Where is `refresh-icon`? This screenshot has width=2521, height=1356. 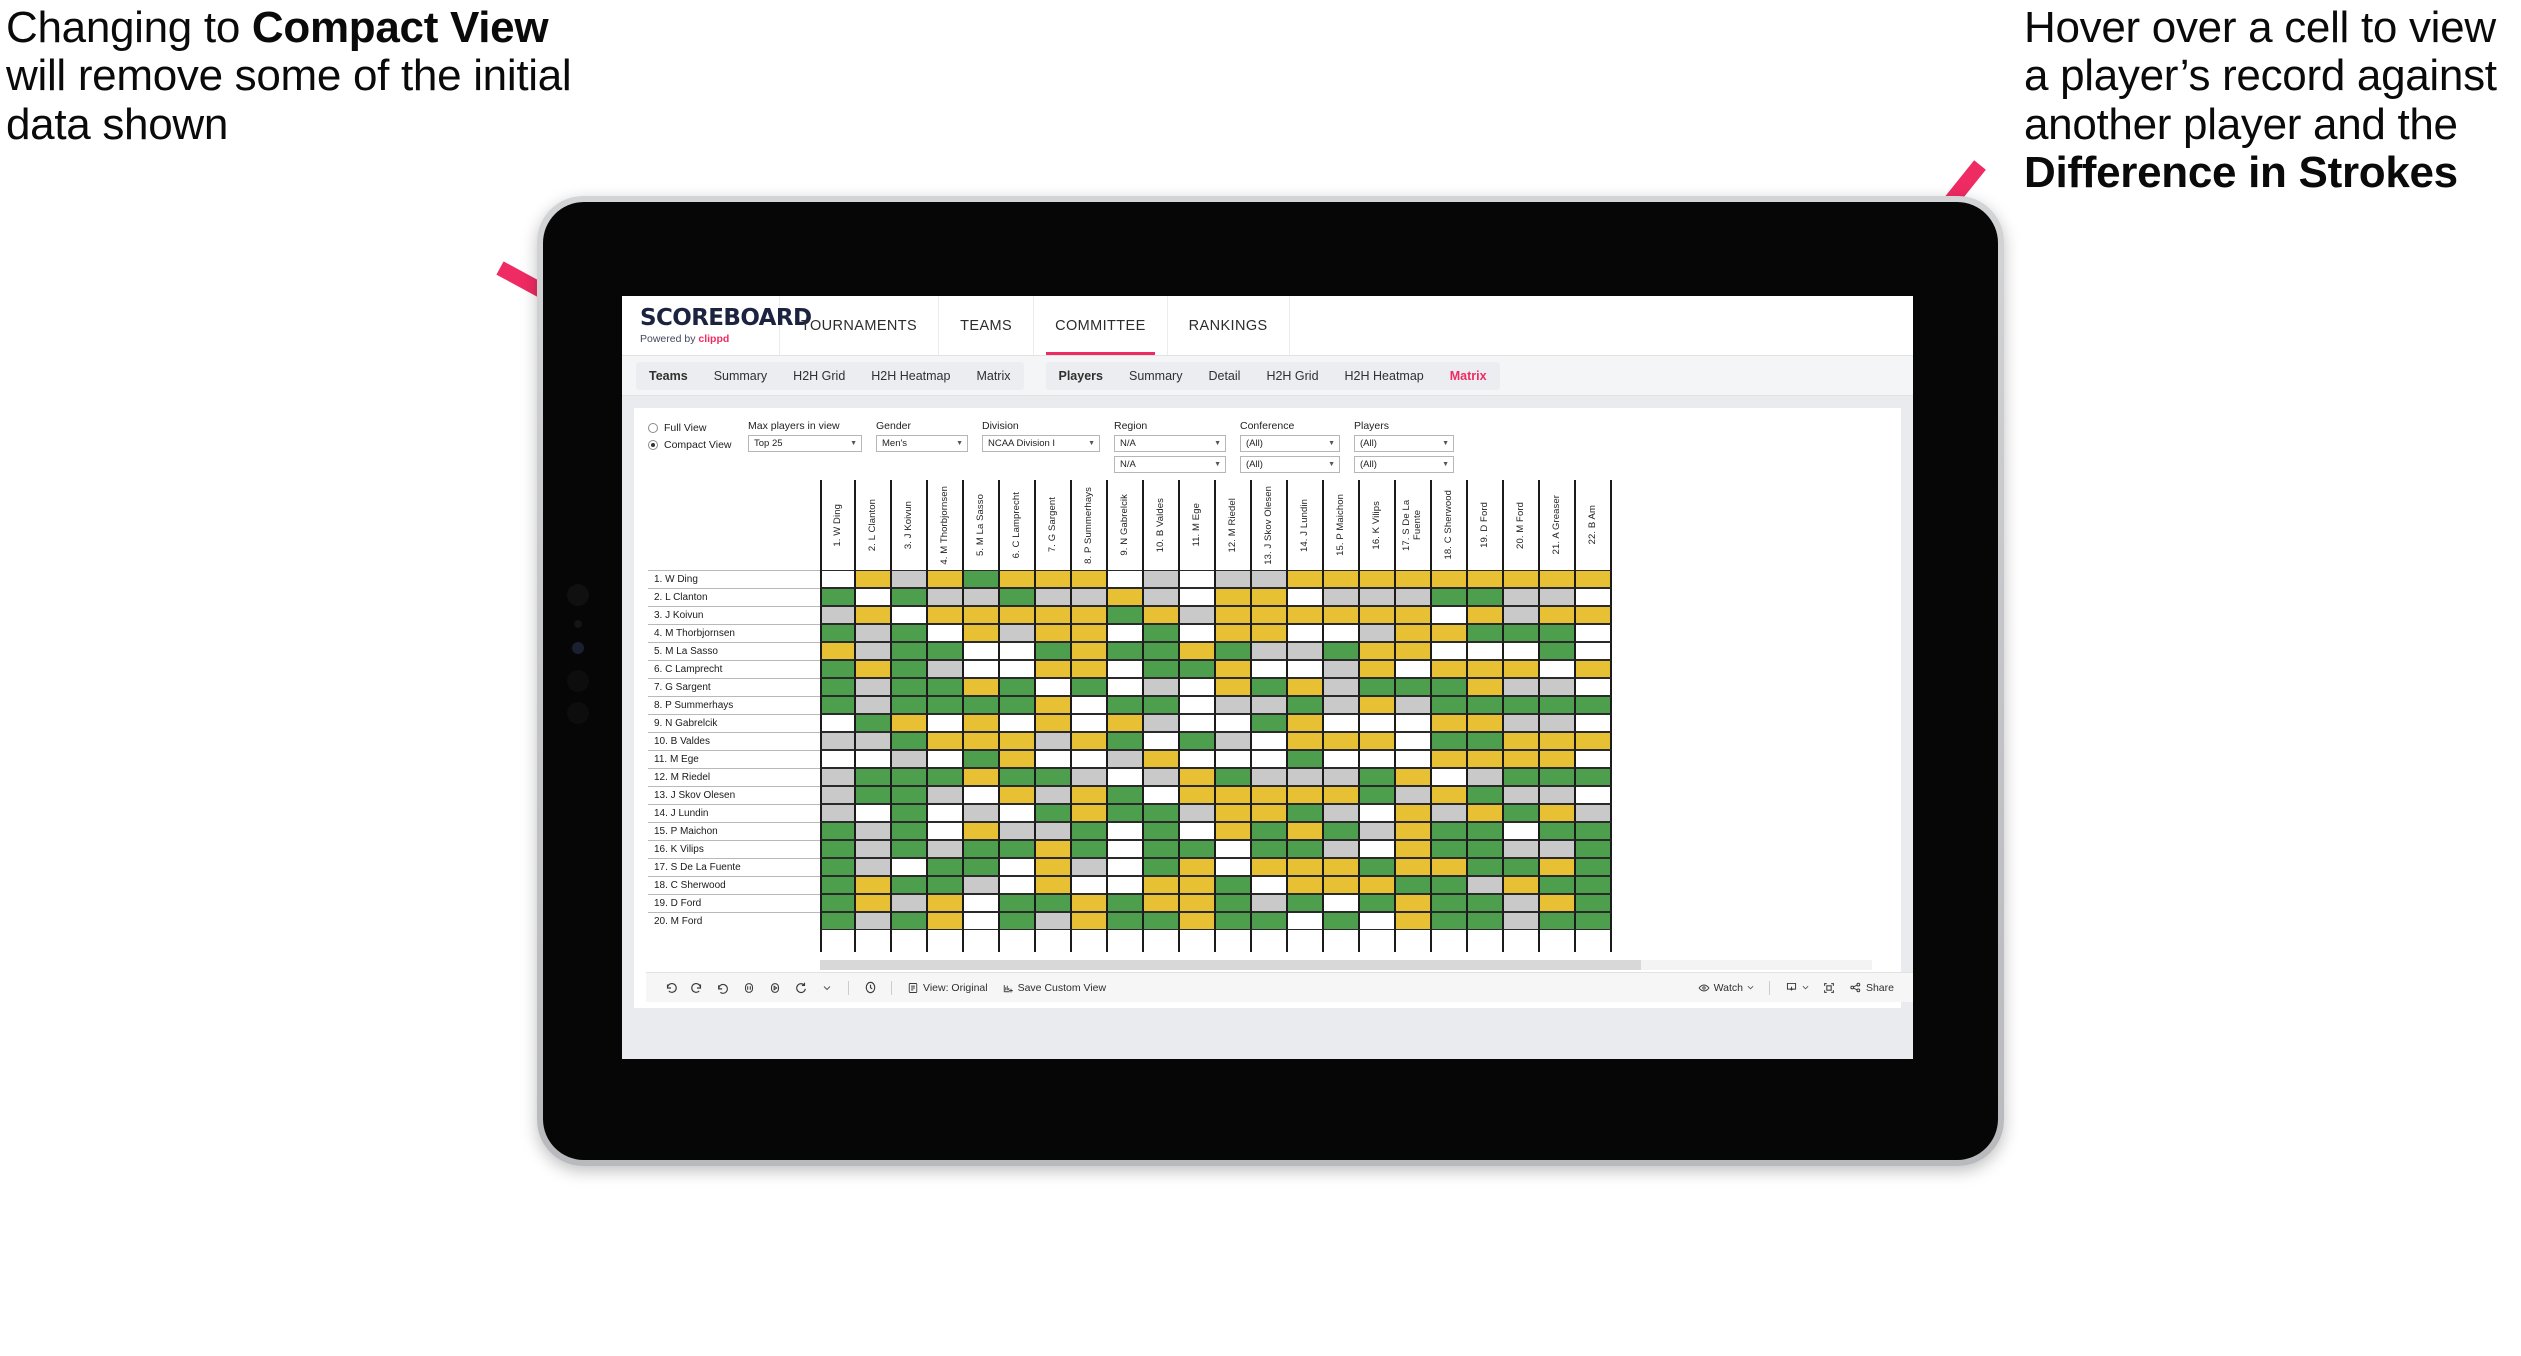
refresh-icon is located at coordinates (801, 988).